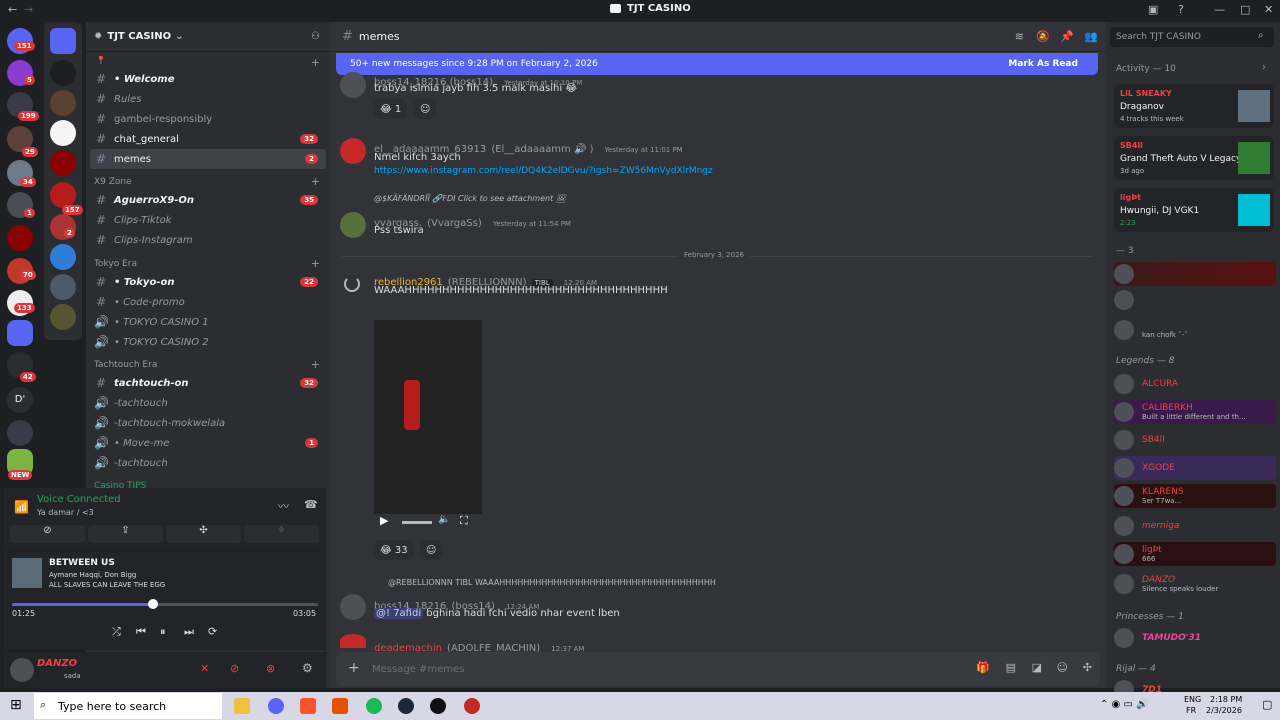 This screenshot has height=720, width=1280. Describe the element at coordinates (1219, 9) in the screenshot. I see `minimize-icon: —` at that location.